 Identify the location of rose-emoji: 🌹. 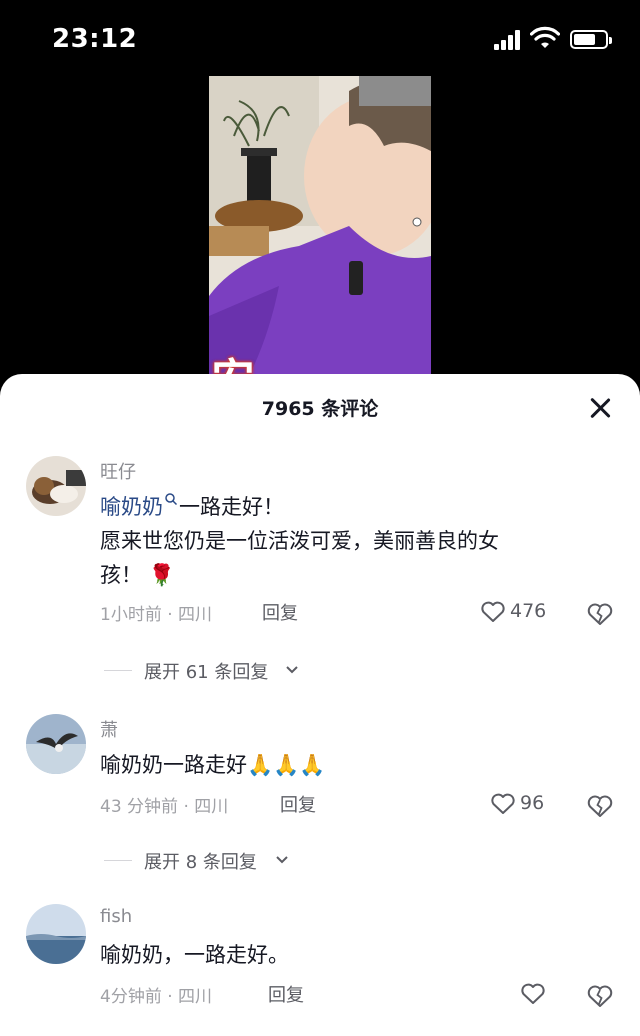
(161, 575).